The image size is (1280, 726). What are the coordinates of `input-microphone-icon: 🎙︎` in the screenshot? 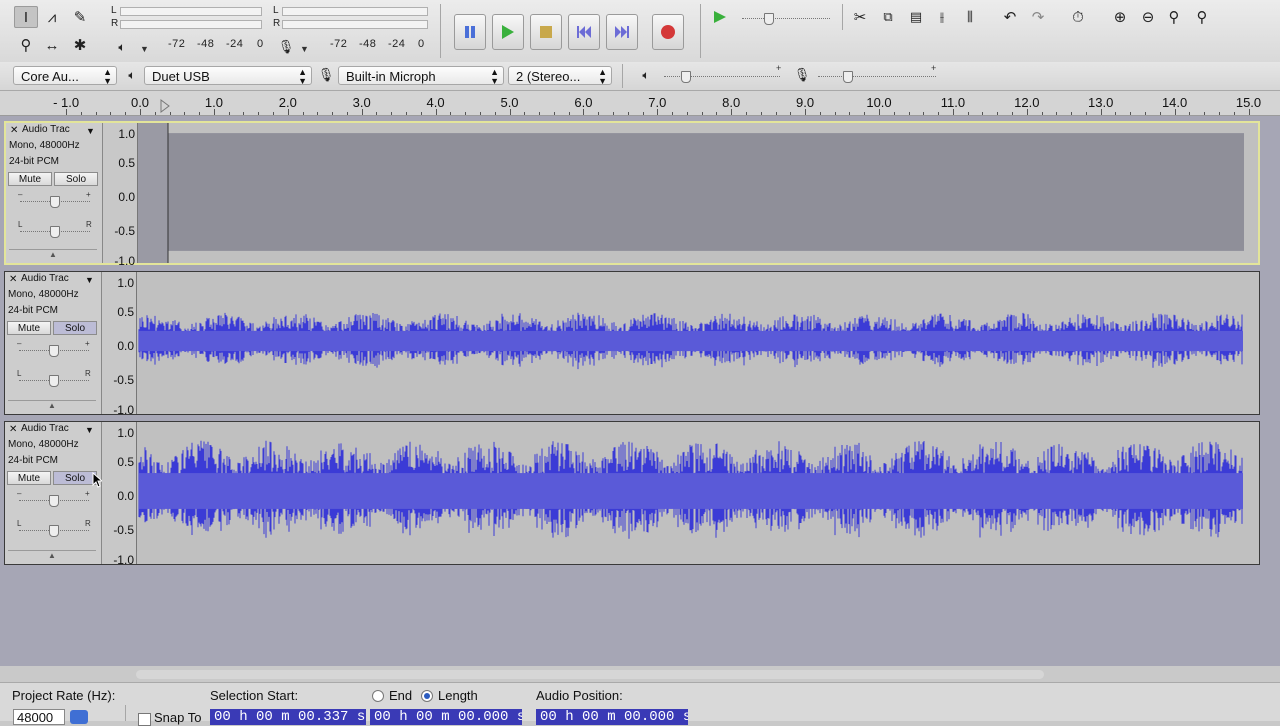 It's located at (326, 74).